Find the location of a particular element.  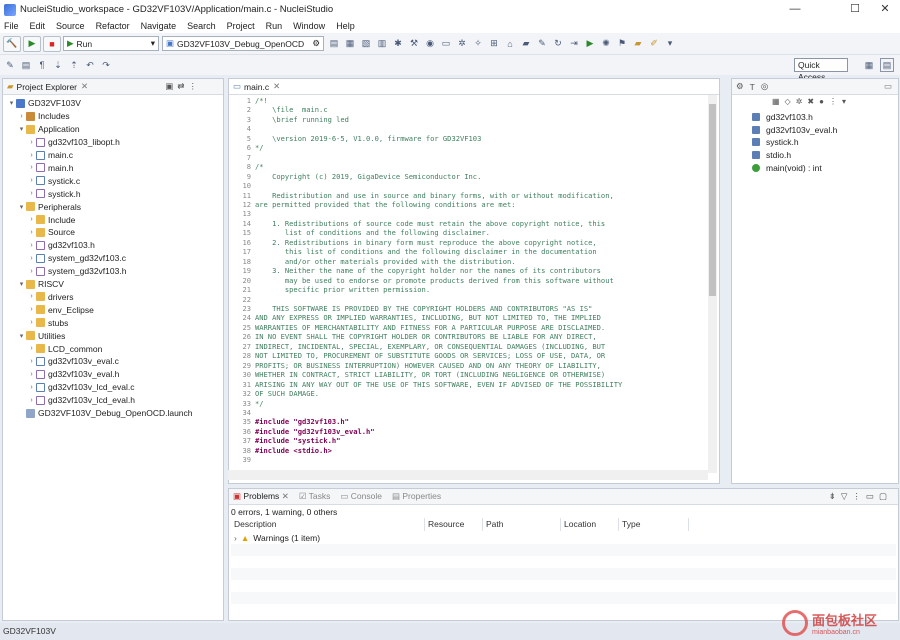

column-location: Location is located at coordinates (590, 524).